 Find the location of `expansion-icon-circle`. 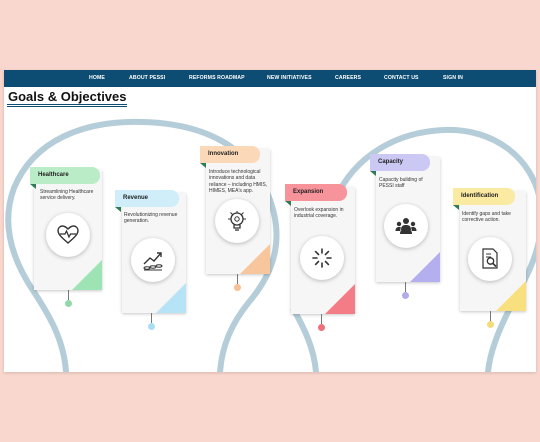

expansion-icon-circle is located at coordinates (322, 258).